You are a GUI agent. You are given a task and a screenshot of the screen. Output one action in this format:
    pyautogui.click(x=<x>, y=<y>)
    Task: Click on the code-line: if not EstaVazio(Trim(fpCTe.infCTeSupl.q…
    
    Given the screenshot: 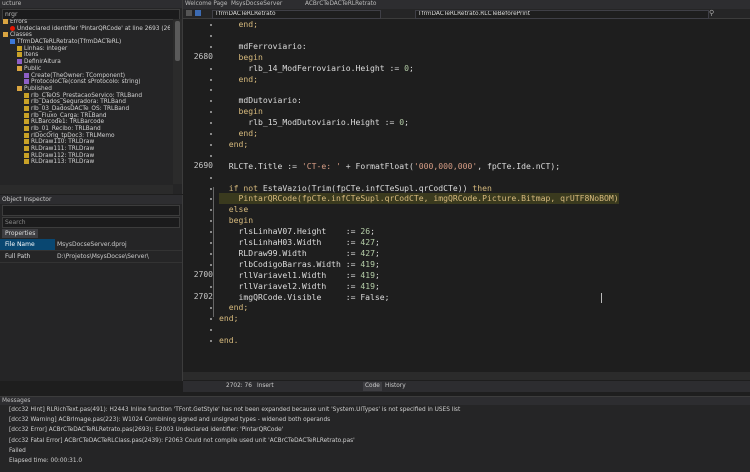 What is the action you would take?
    pyautogui.click(x=355, y=188)
    